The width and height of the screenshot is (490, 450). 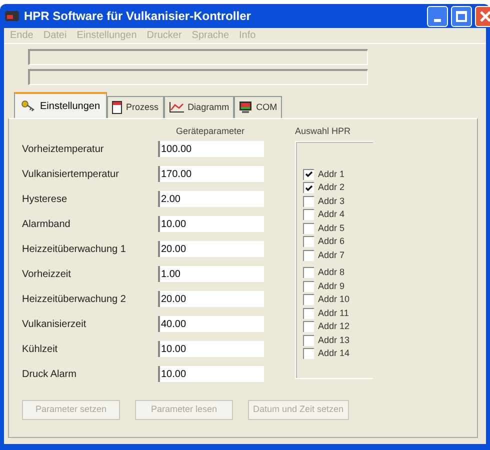 I want to click on field-label: Vorheiztemperatur, so click(x=63, y=149).